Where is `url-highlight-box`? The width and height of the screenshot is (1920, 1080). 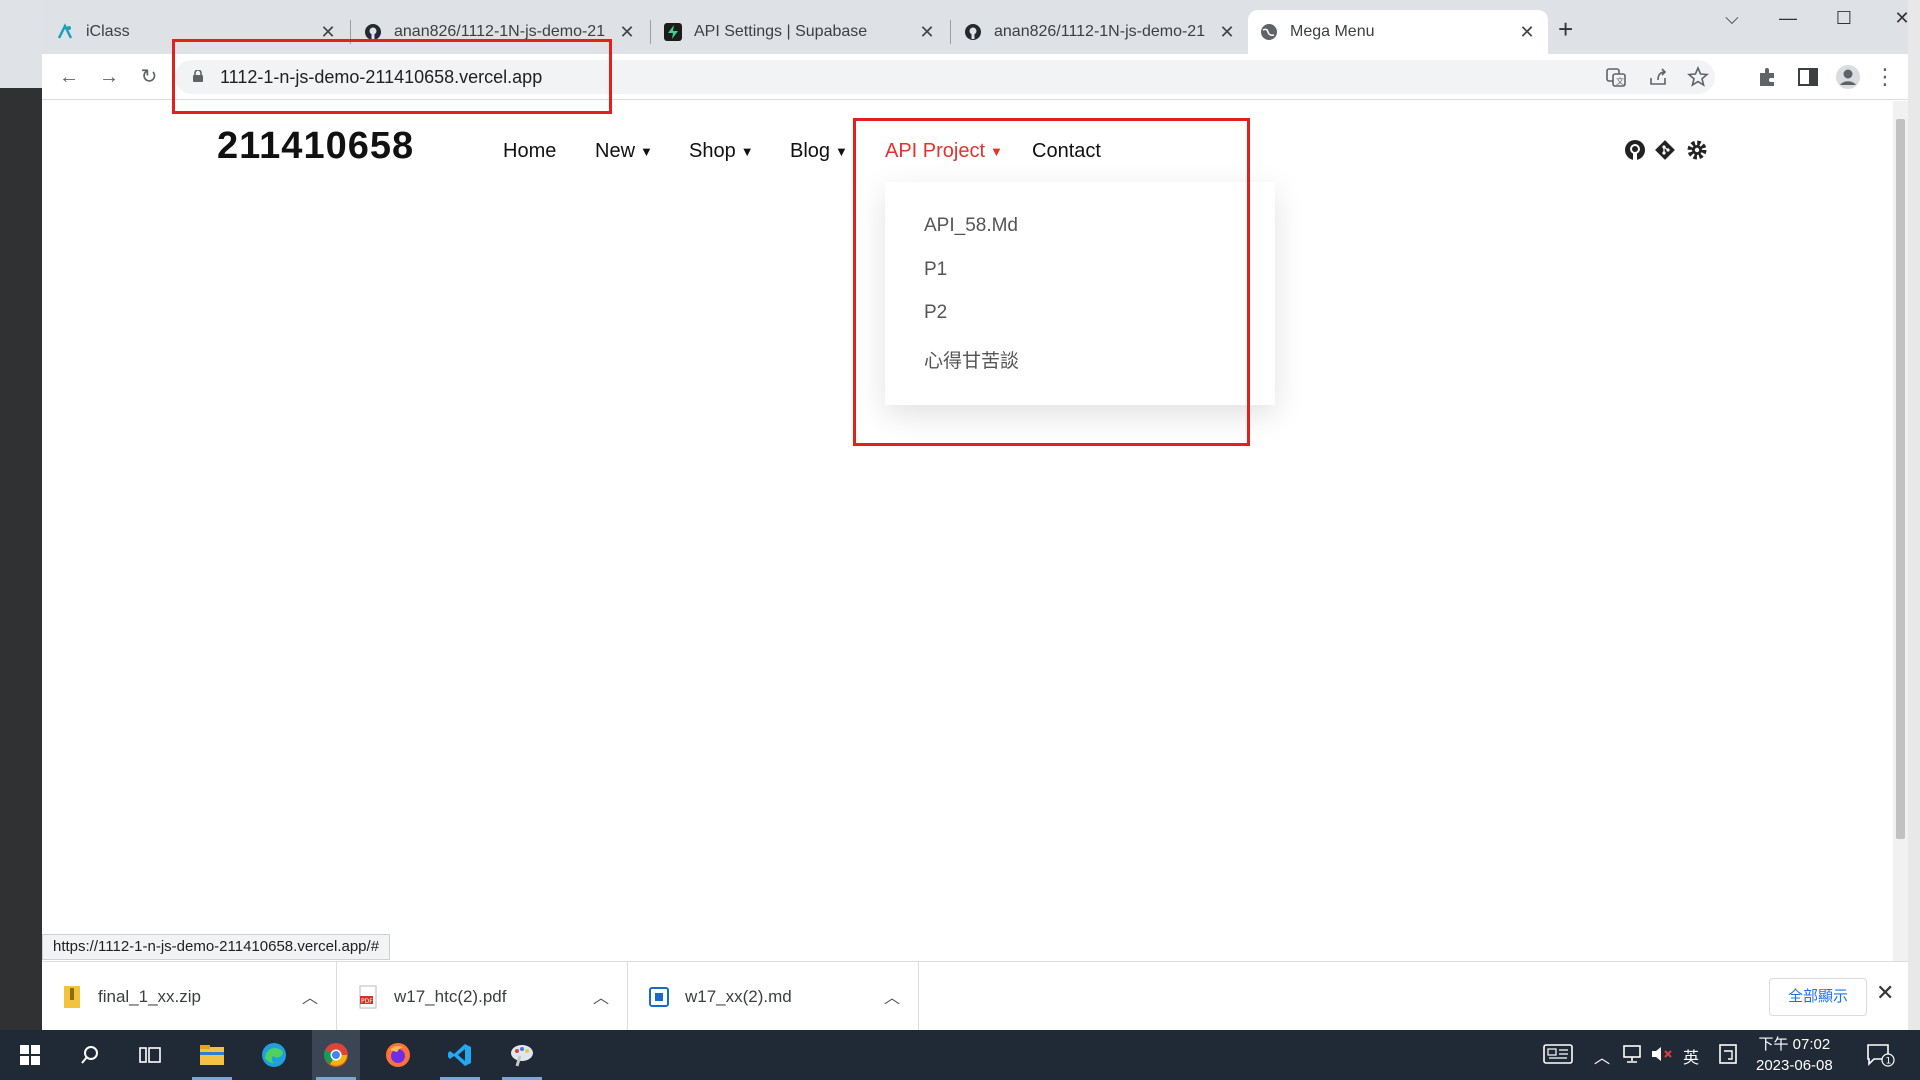
url-highlight-box is located at coordinates (392, 76).